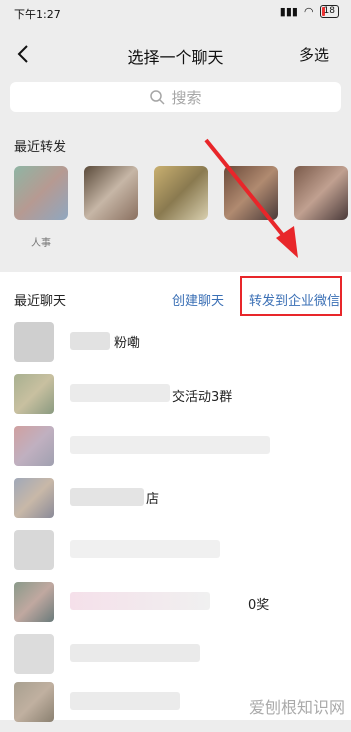  Describe the element at coordinates (314, 54) in the screenshot. I see `multi-select-button: 多选` at that location.